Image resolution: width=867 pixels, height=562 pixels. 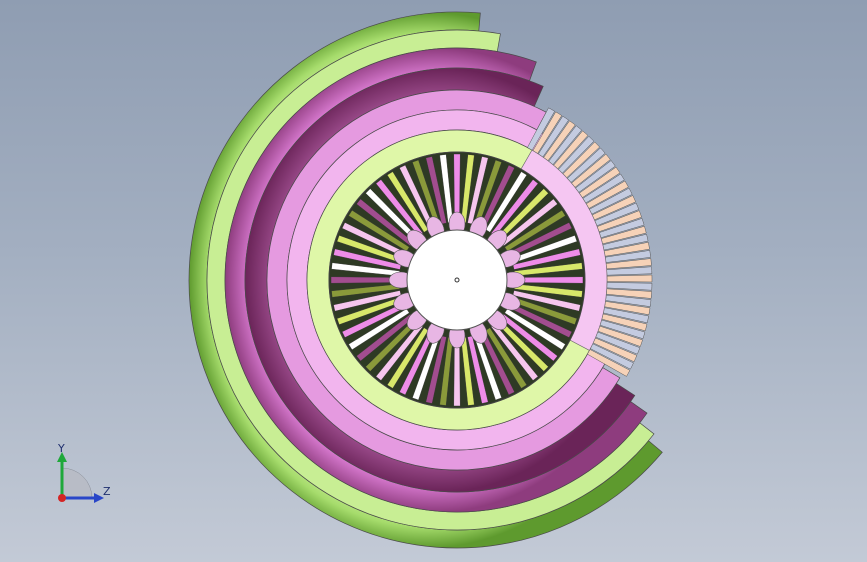 I want to click on hub-assembly, so click(x=457, y=280).